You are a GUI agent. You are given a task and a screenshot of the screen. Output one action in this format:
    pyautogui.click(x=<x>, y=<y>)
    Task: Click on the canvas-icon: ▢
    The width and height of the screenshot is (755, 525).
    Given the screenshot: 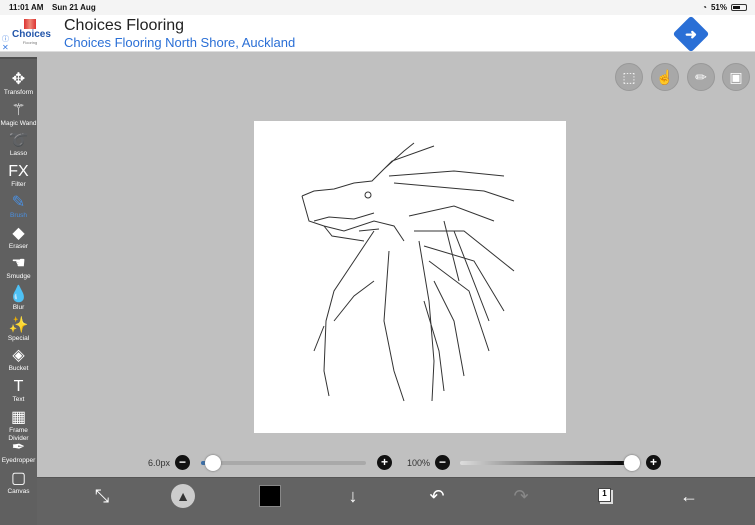 What is the action you would take?
    pyautogui.click(x=18, y=479)
    